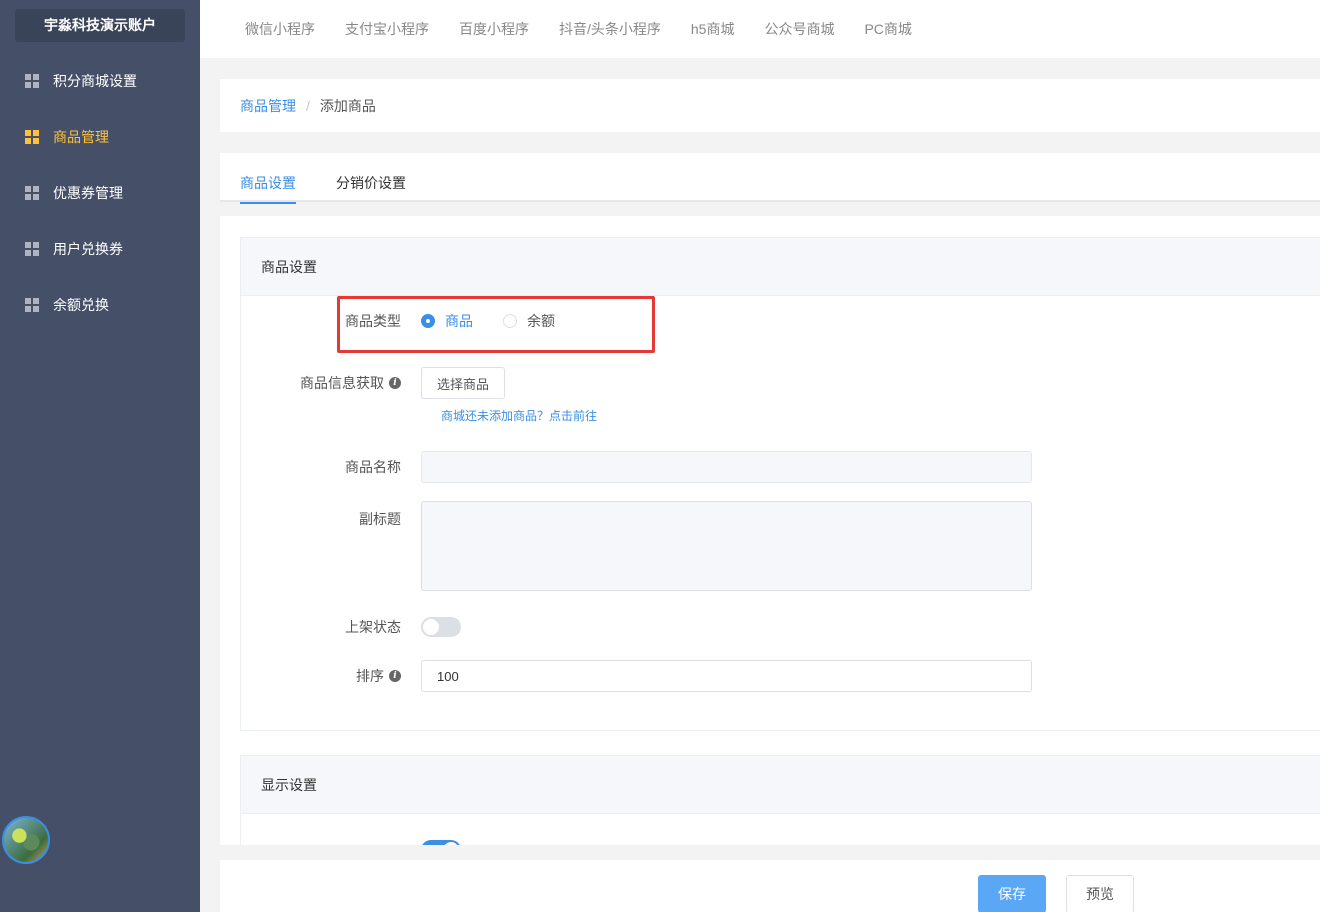 Image resolution: width=1320 pixels, height=912 pixels. What do you see at coordinates (268, 106) in the screenshot?
I see `breadcrumb-parent: 商品管理` at bounding box center [268, 106].